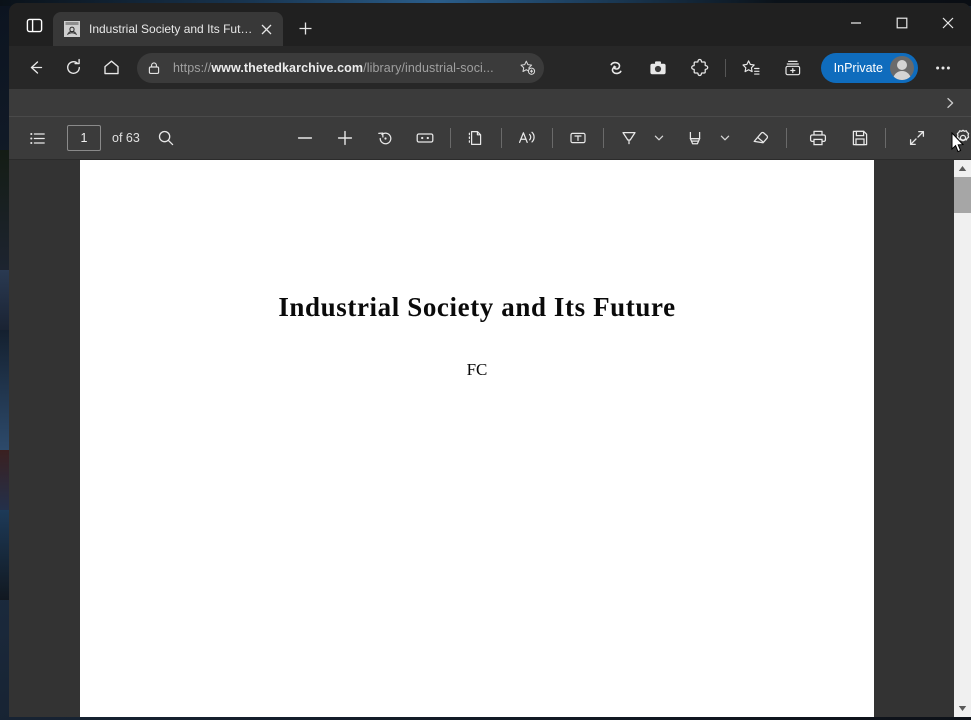 The width and height of the screenshot is (971, 720). What do you see at coordinates (490, 24) in the screenshot?
I see `tab-strip: Industrial Society and Its Future` at bounding box center [490, 24].